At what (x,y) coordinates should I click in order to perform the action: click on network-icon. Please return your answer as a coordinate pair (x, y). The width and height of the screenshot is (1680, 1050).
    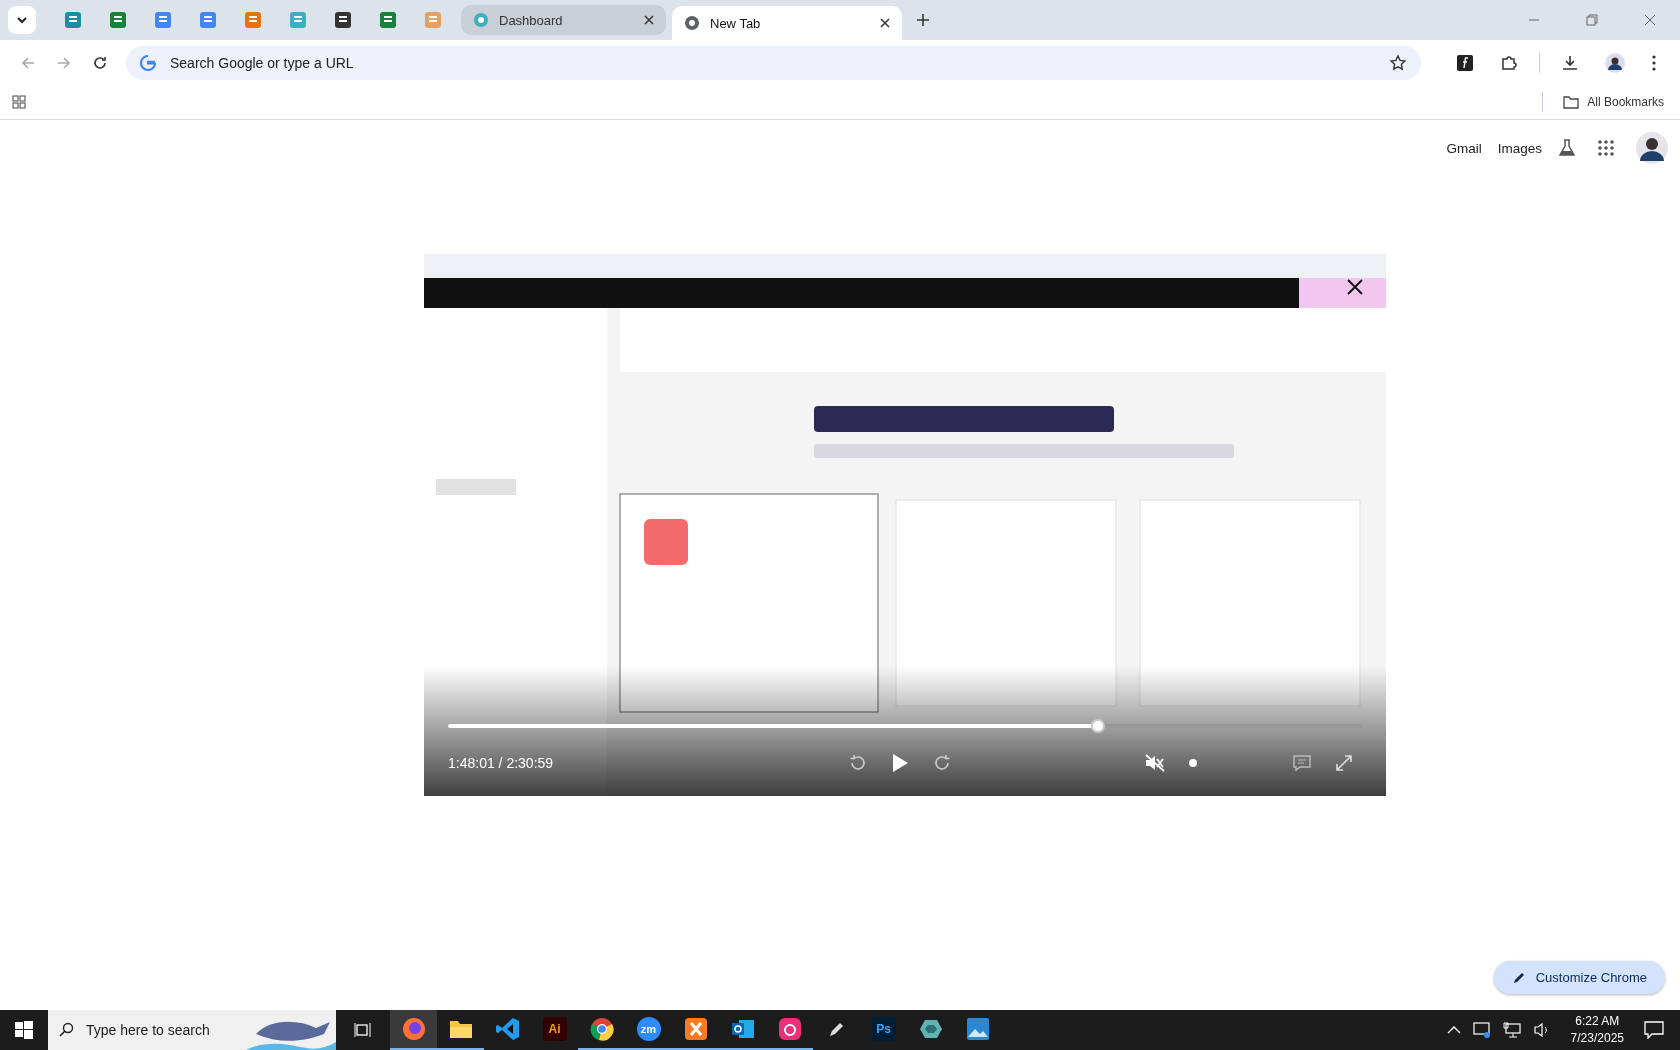
    Looking at the image, I should click on (1511, 1030).